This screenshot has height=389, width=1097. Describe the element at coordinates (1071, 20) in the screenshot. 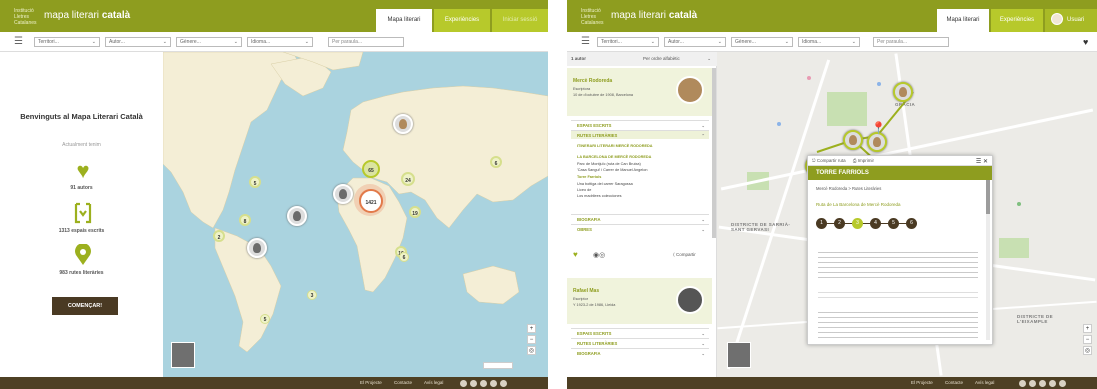

I see `user-menu: Usuari` at that location.